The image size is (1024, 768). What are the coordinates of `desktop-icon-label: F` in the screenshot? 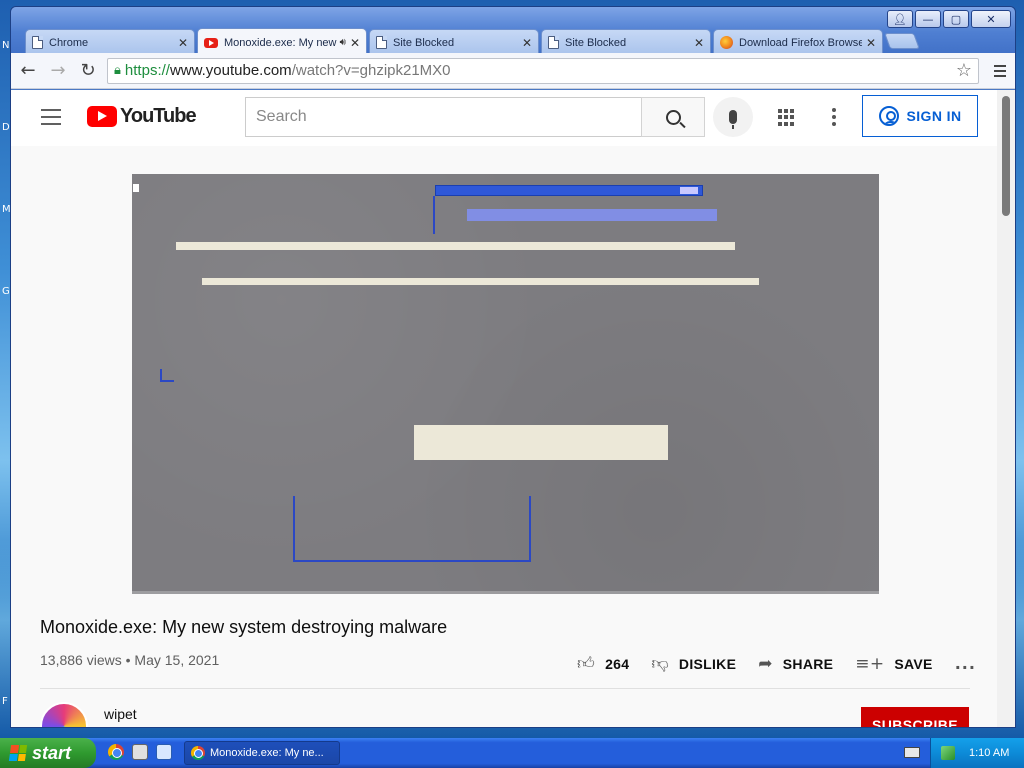 It's located at (5, 701).